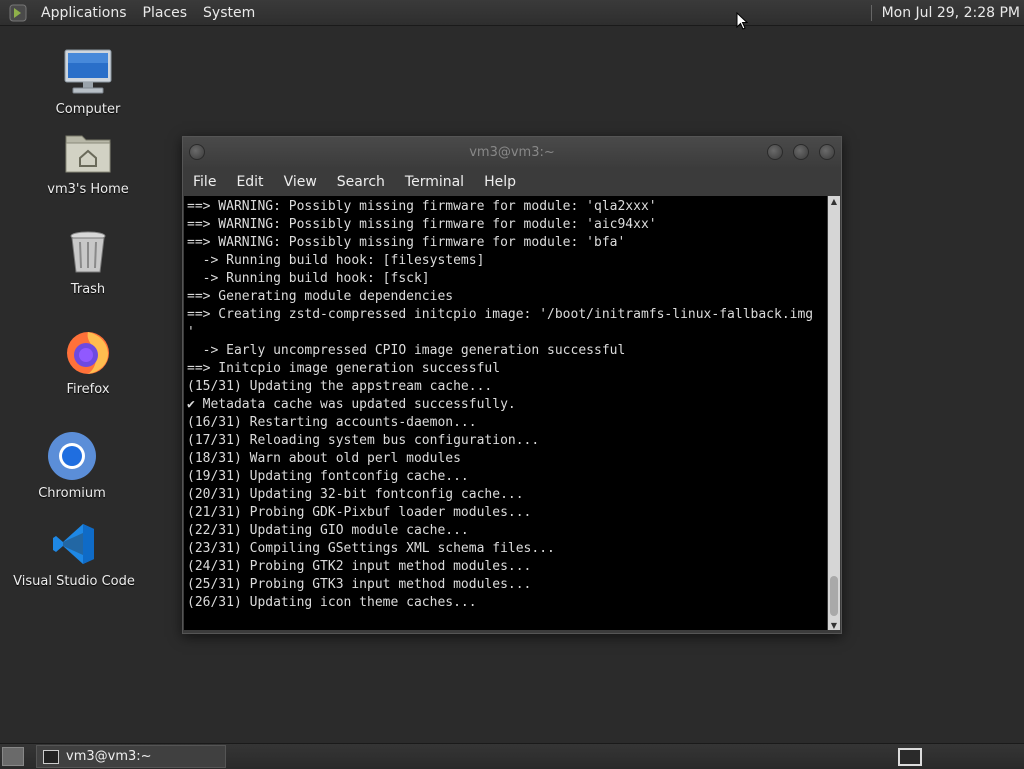 The image size is (1024, 769). Describe the element at coordinates (775, 152) in the screenshot. I see `minimize-button` at that location.